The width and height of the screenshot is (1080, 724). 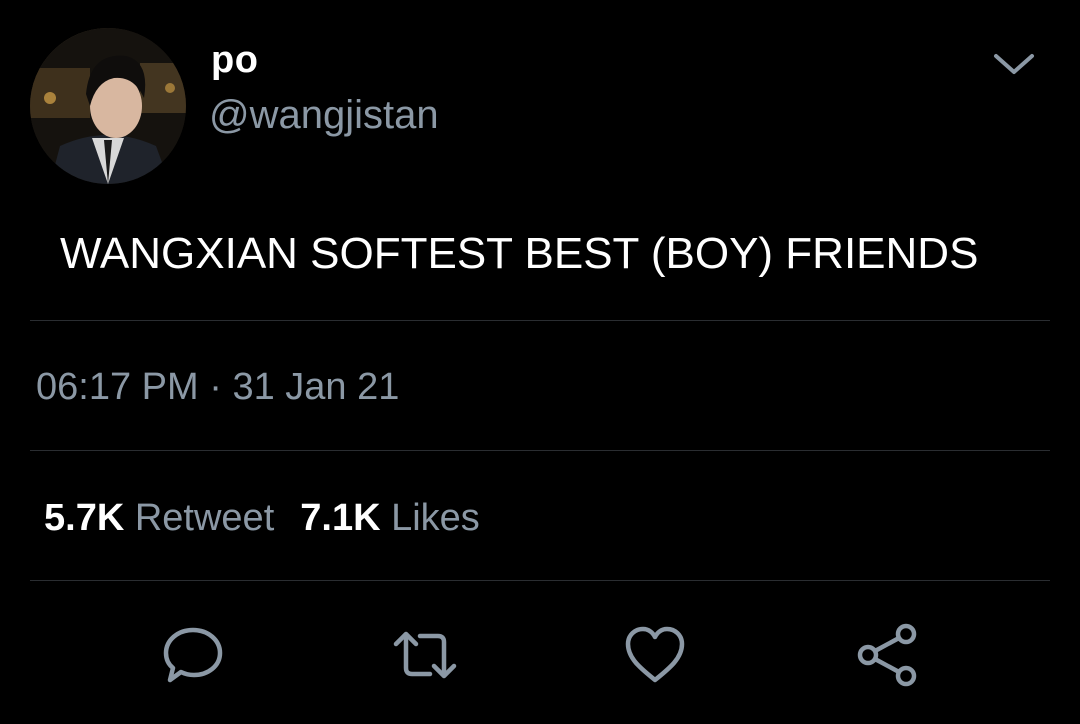 What do you see at coordinates (234, 60) in the screenshot?
I see `display-name: po` at bounding box center [234, 60].